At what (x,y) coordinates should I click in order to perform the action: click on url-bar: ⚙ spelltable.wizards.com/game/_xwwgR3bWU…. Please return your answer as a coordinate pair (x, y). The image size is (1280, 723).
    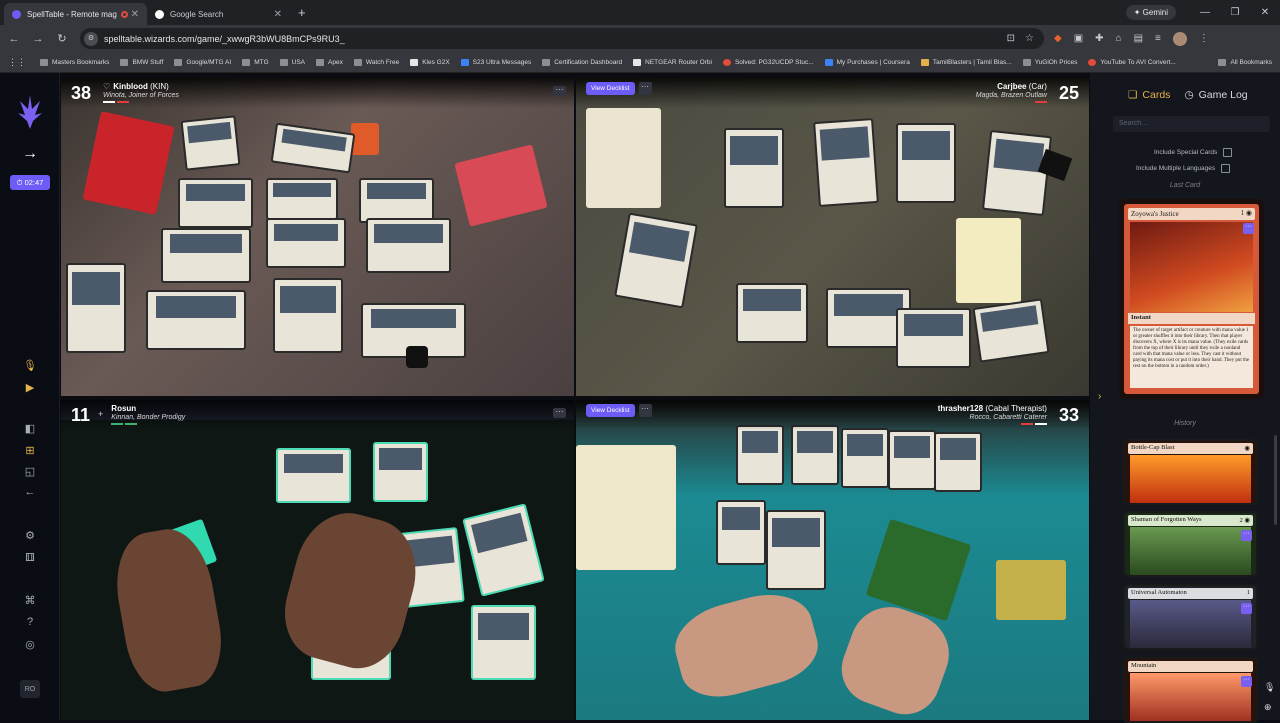
    Looking at the image, I should click on (562, 38).